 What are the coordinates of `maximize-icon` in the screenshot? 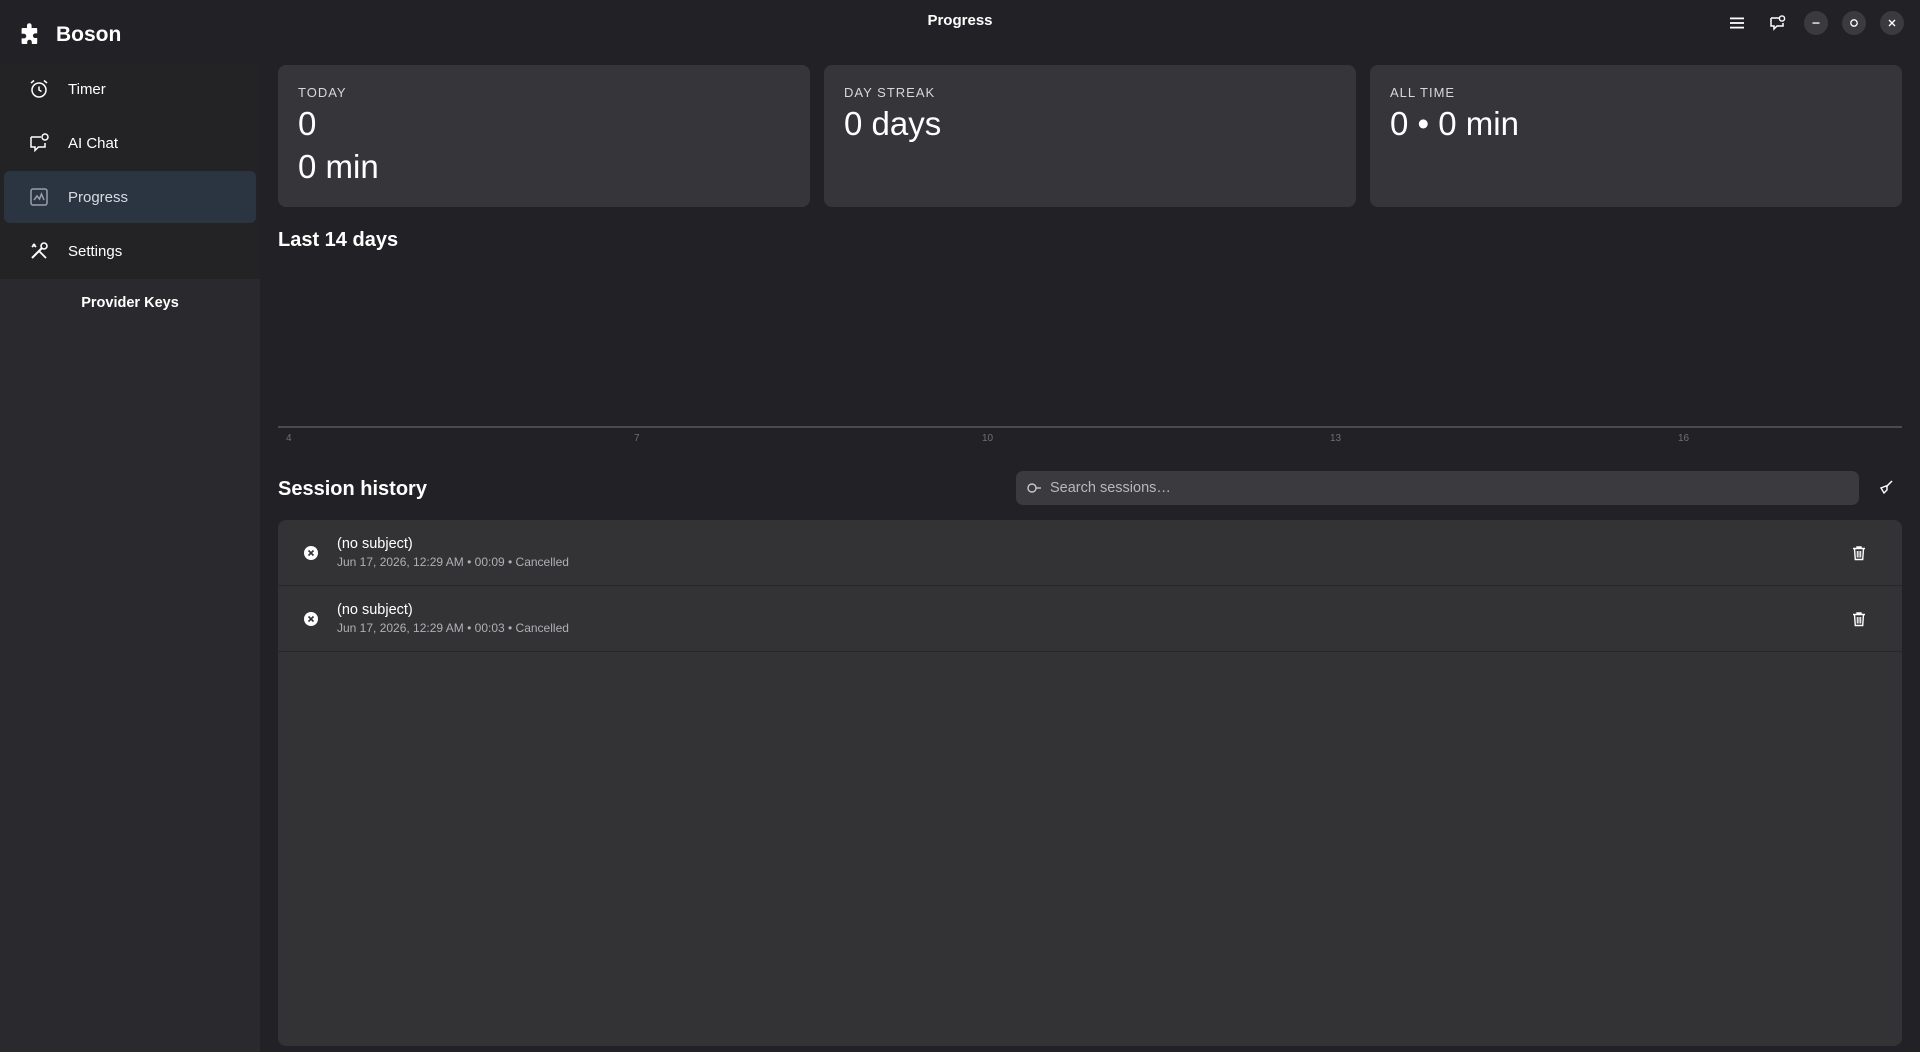 It's located at (1854, 23).